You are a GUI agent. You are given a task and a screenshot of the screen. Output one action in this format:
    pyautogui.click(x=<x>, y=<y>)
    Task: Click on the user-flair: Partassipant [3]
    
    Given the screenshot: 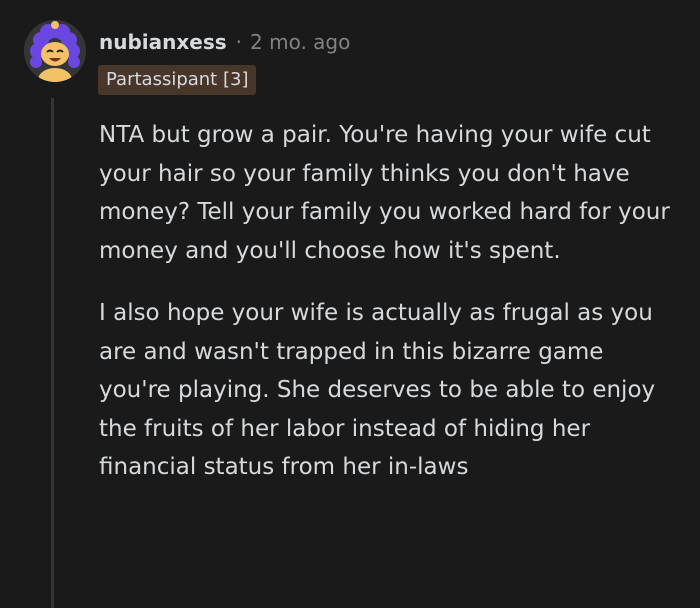 What is the action you would take?
    pyautogui.click(x=177, y=80)
    